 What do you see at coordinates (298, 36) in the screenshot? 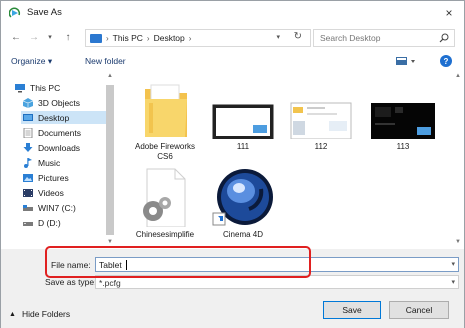
I see `refresh-icon: ↻` at bounding box center [298, 36].